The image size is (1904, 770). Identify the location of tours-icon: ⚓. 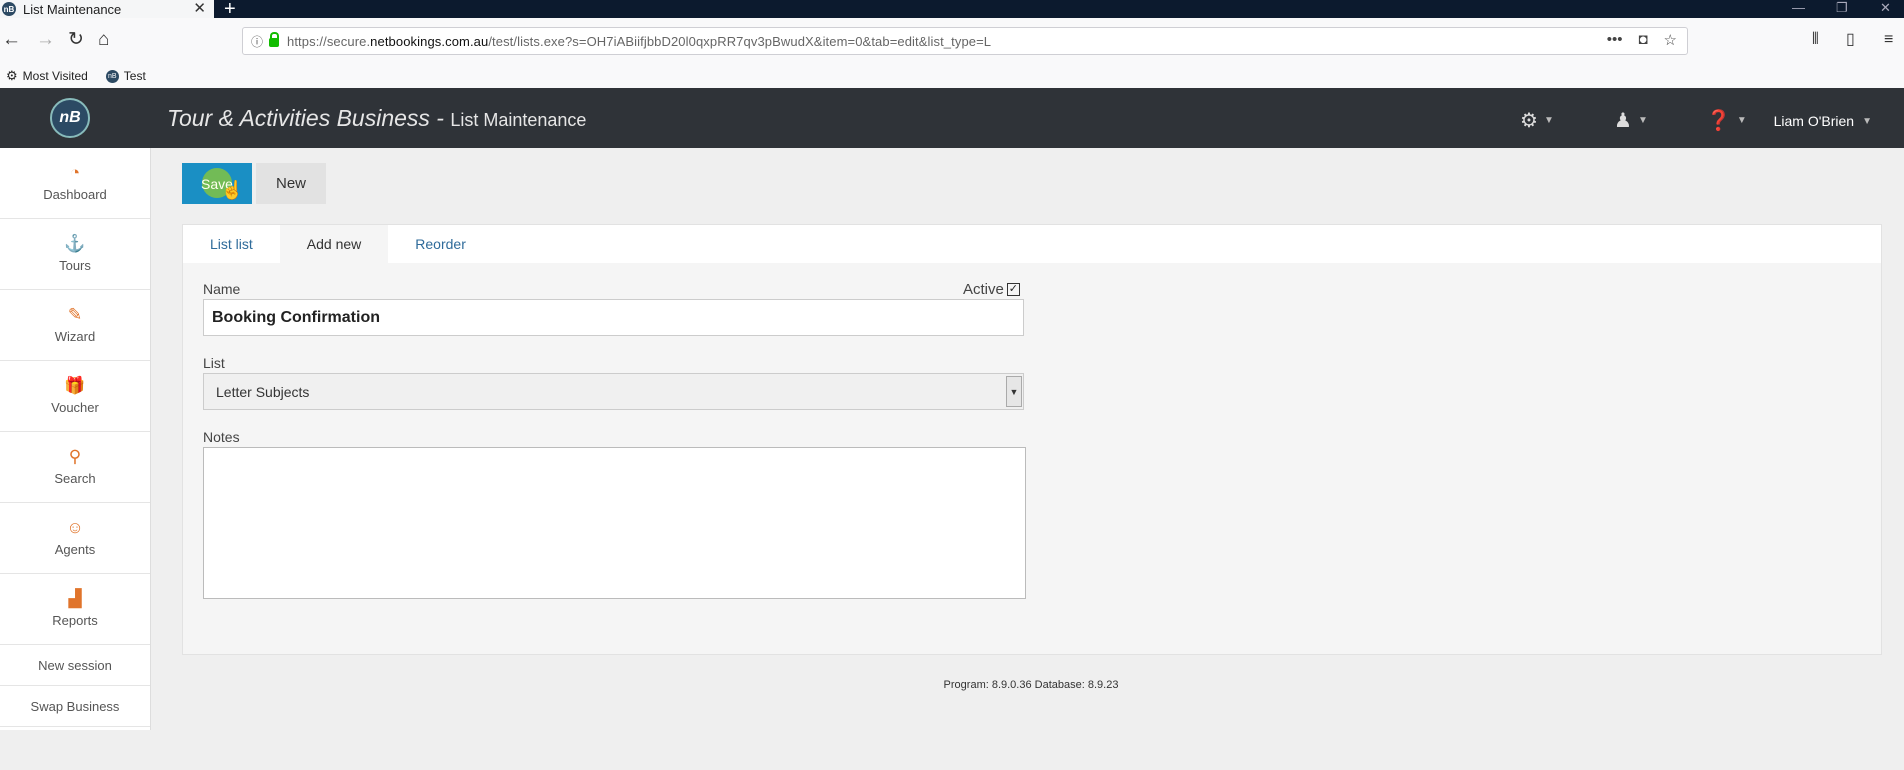
(75, 243).